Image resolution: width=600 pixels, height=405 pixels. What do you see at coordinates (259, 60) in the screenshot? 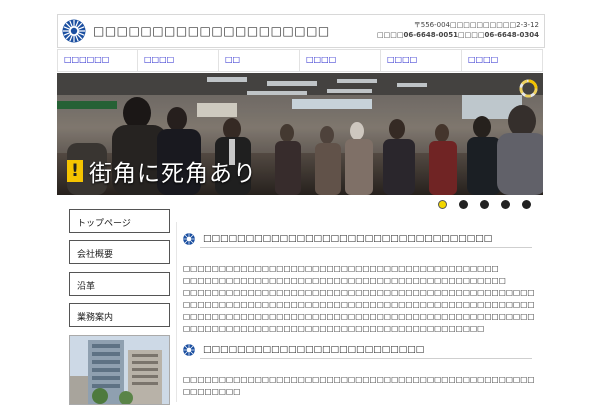
I see `nav-item-3: □□` at bounding box center [259, 60].